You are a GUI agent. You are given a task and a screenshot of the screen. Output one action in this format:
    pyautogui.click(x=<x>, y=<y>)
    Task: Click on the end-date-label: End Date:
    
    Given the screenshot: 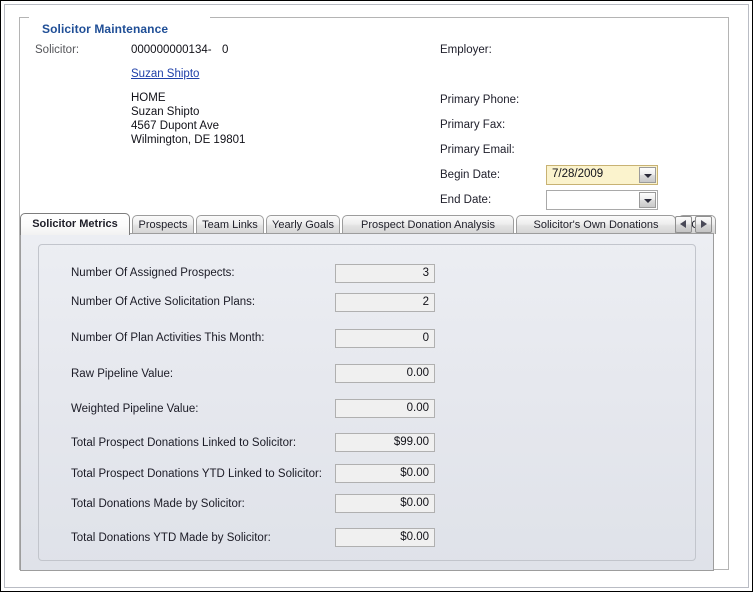 What is the action you would take?
    pyautogui.click(x=466, y=200)
    